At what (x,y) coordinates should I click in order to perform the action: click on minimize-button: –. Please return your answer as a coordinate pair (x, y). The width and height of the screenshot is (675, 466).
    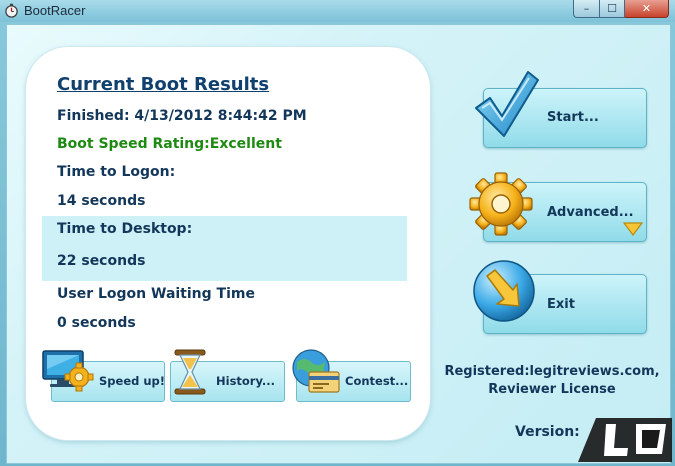
    Looking at the image, I should click on (586, 9).